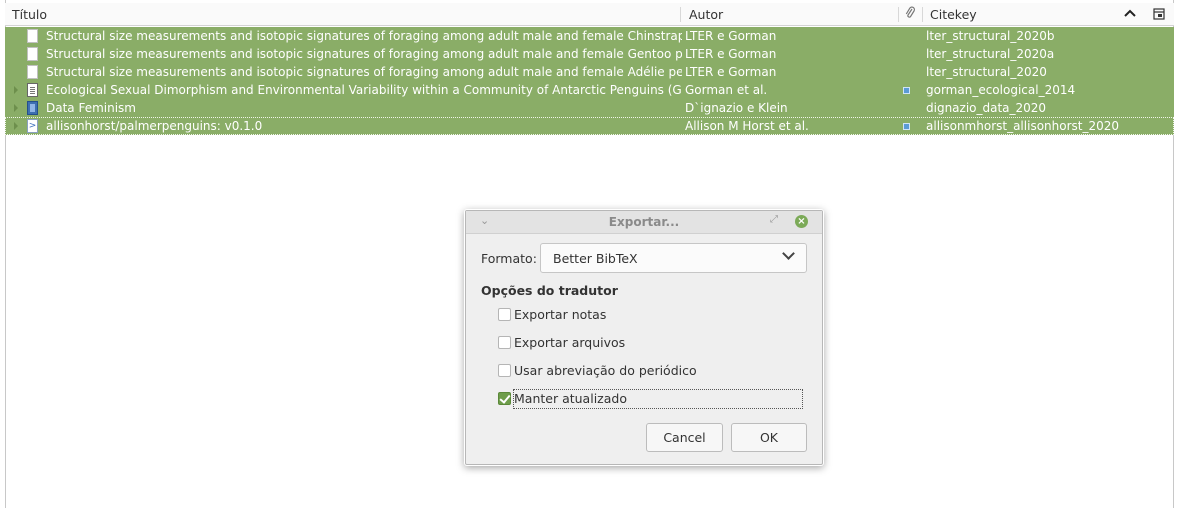 This screenshot has height=508, width=1178. What do you see at coordinates (769, 437) in the screenshot?
I see `ok-button: OK` at bounding box center [769, 437].